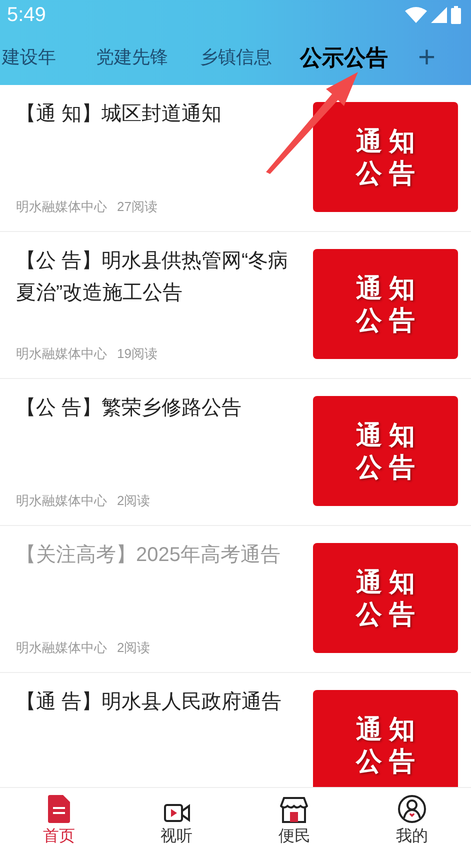 Image resolution: width=471 pixels, height=849 pixels. Describe the element at coordinates (294, 810) in the screenshot. I see `store-icon` at that location.